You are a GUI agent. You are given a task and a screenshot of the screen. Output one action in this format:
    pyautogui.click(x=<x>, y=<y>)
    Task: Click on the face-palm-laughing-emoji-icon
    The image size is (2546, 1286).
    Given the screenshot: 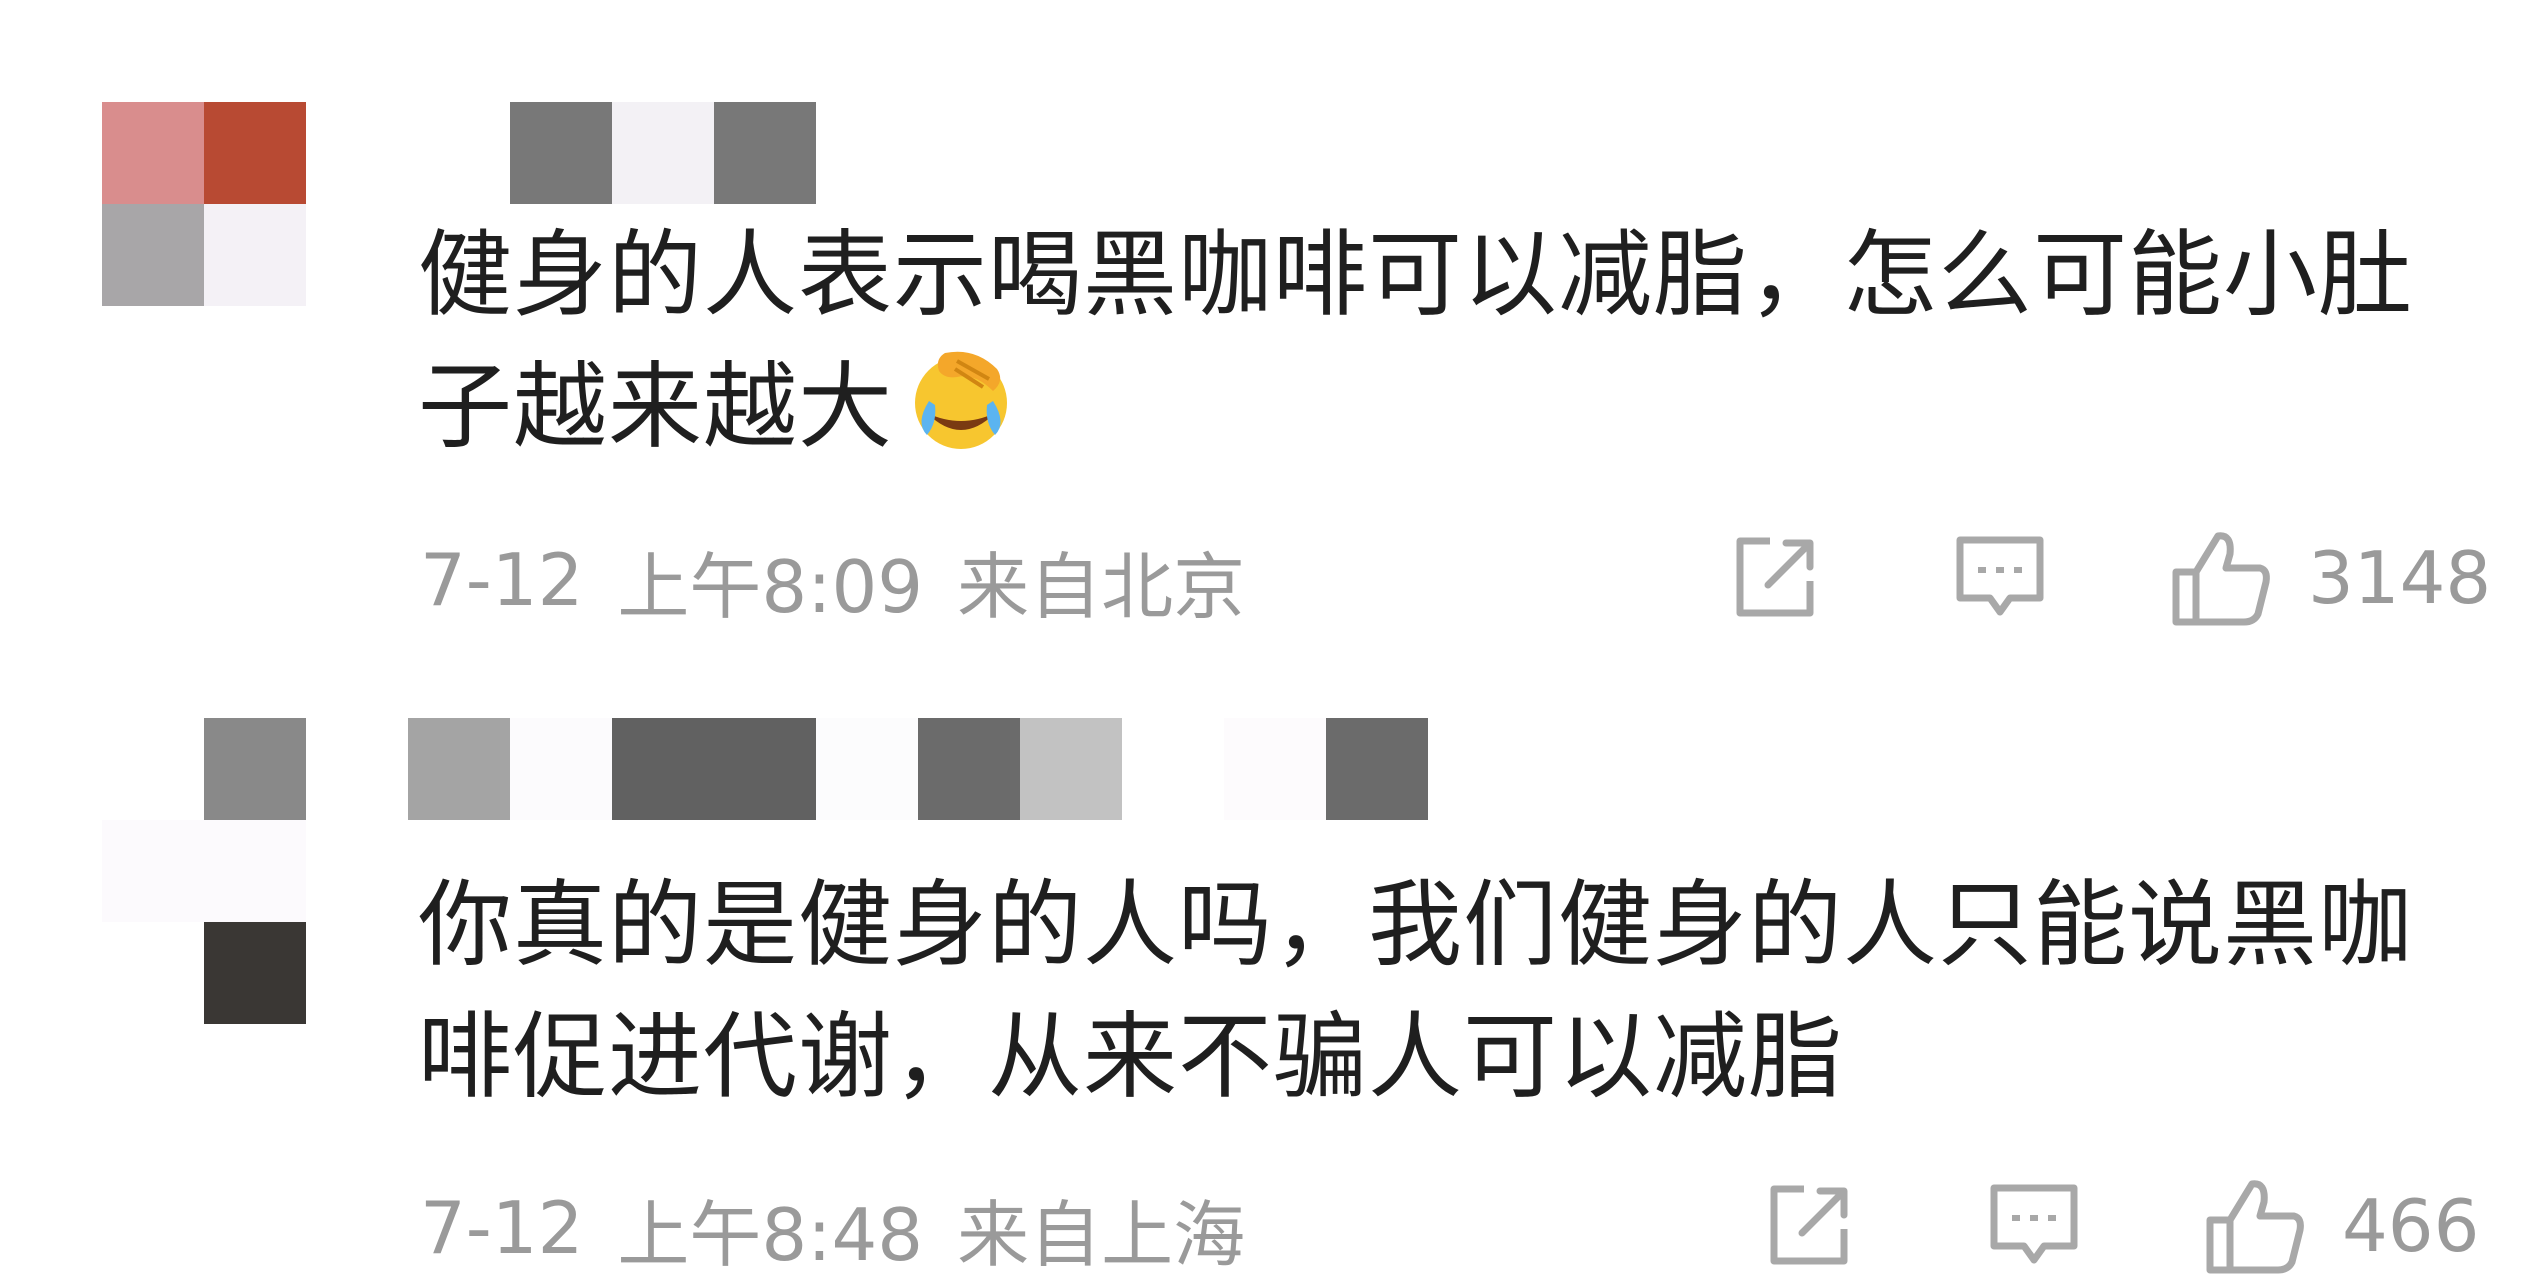 What is the action you would take?
    pyautogui.click(x=961, y=399)
    